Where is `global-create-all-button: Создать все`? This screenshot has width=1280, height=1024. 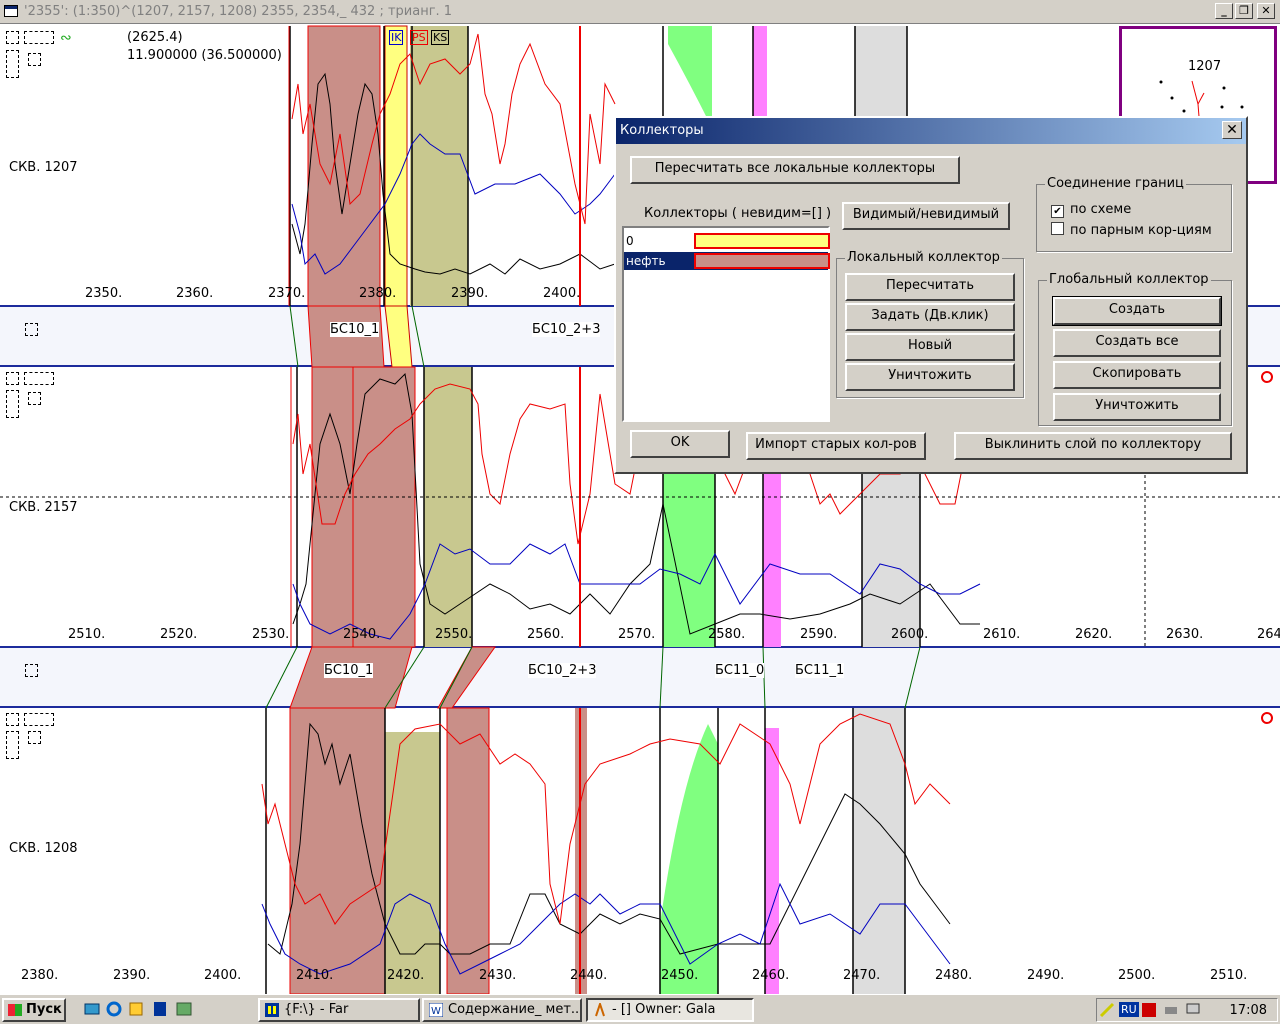 global-create-all-button: Создать все is located at coordinates (1137, 343).